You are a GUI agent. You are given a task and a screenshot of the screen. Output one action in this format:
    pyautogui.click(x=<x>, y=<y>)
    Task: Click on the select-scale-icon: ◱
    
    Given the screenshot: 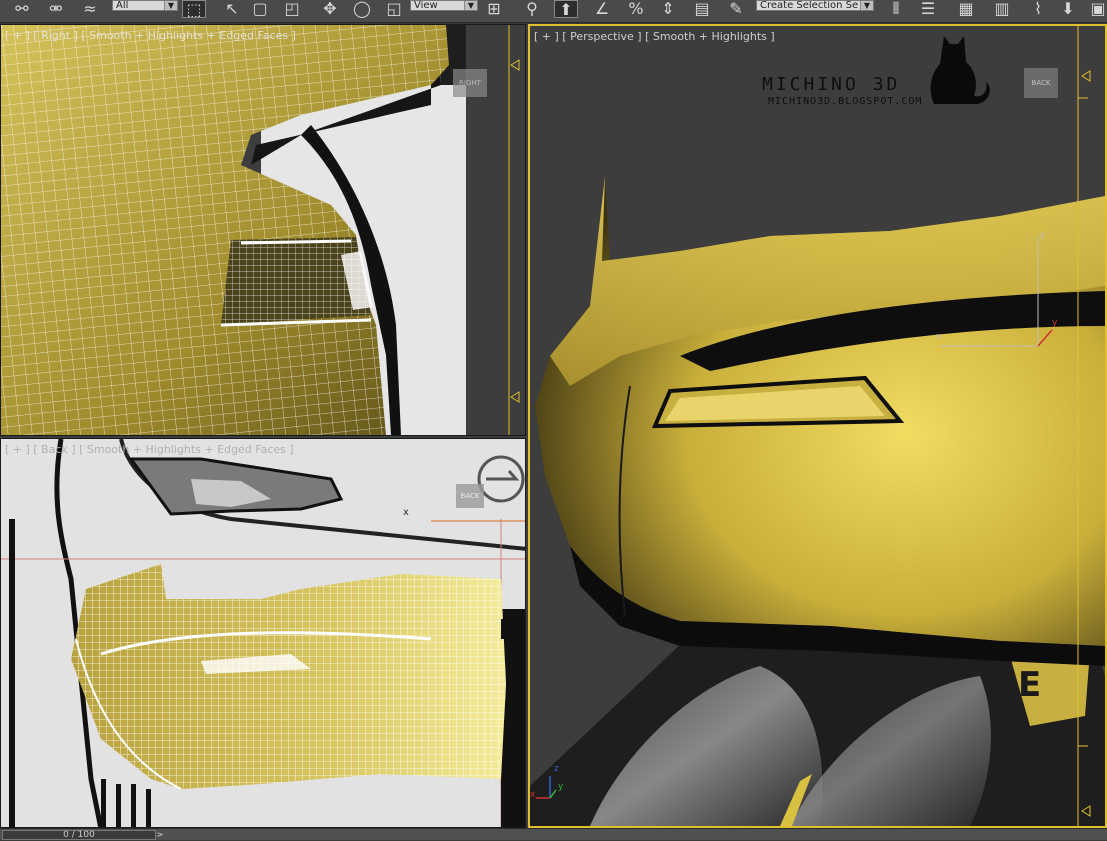 What is the action you would take?
    pyautogui.click(x=394, y=9)
    